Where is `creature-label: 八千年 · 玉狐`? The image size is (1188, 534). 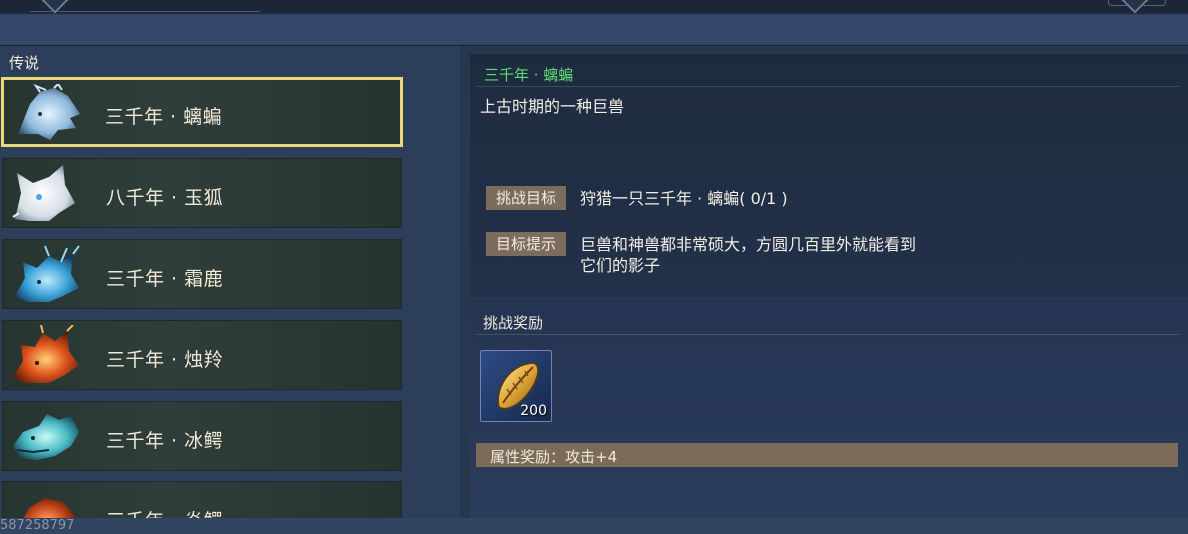
creature-label: 八千年 · 玉狐 is located at coordinates (165, 198).